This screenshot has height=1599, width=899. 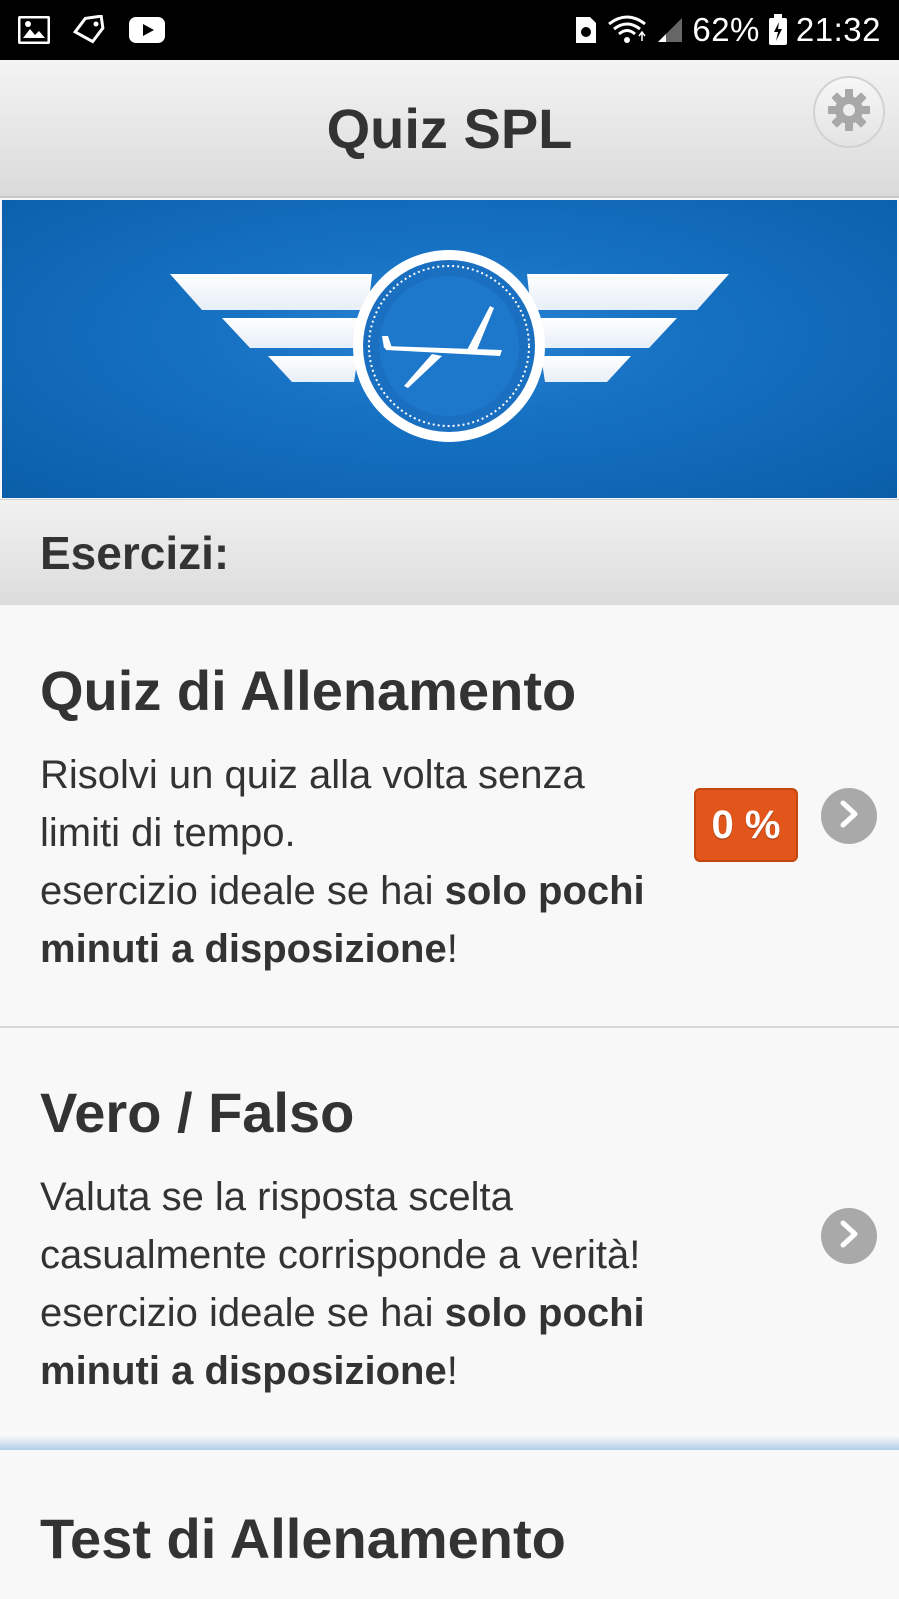 What do you see at coordinates (449, 552) in the screenshot?
I see `section-header: Esercizi:` at bounding box center [449, 552].